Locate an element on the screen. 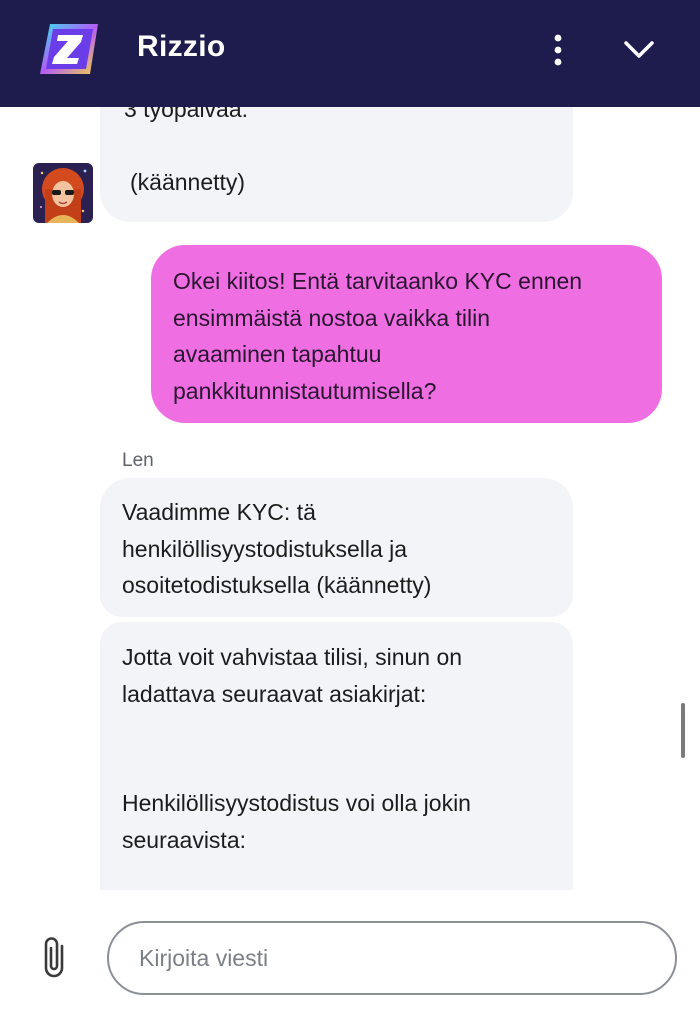 This screenshot has height=1013, width=700. message-line: seuraavista: is located at coordinates (184, 839).